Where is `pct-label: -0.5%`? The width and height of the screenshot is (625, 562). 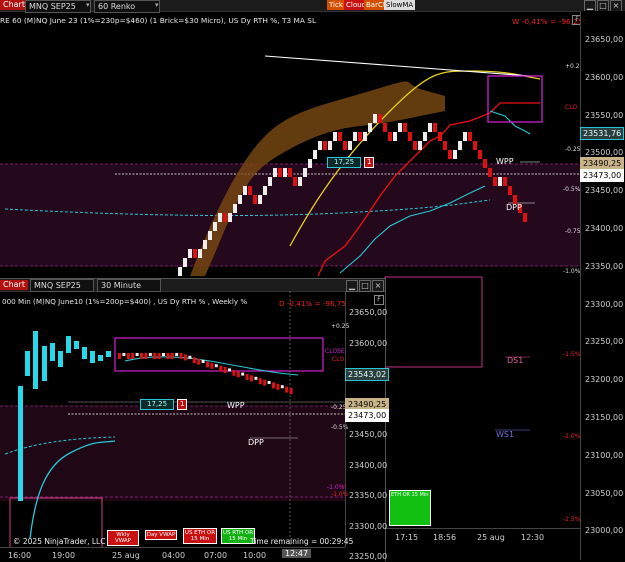
pct-label: -0.5% is located at coordinates (572, 189).